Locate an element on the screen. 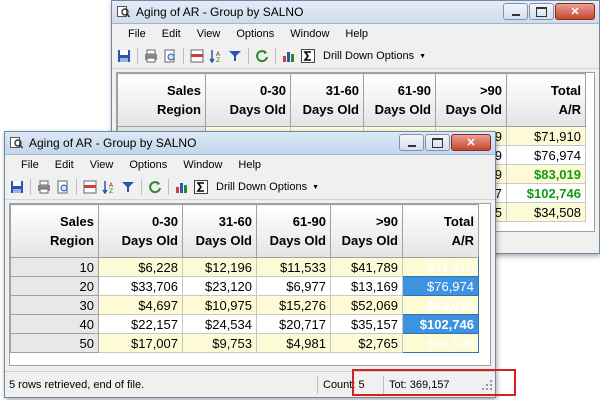 Image resolution: width=600 pixels, height=400 pixels. back-menu-bar: File Edit View Options Window Help is located at coordinates (355, 34).